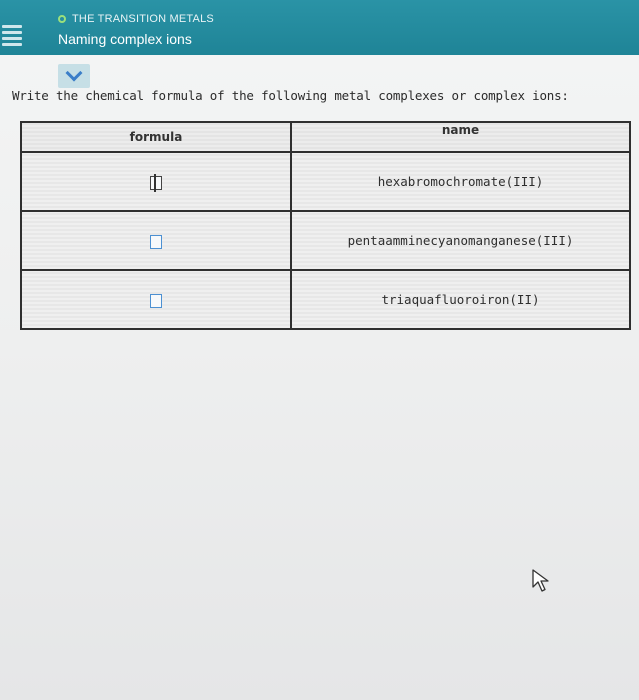  I want to click on table-row: triaquafluoroiron(II), so click(325, 299).